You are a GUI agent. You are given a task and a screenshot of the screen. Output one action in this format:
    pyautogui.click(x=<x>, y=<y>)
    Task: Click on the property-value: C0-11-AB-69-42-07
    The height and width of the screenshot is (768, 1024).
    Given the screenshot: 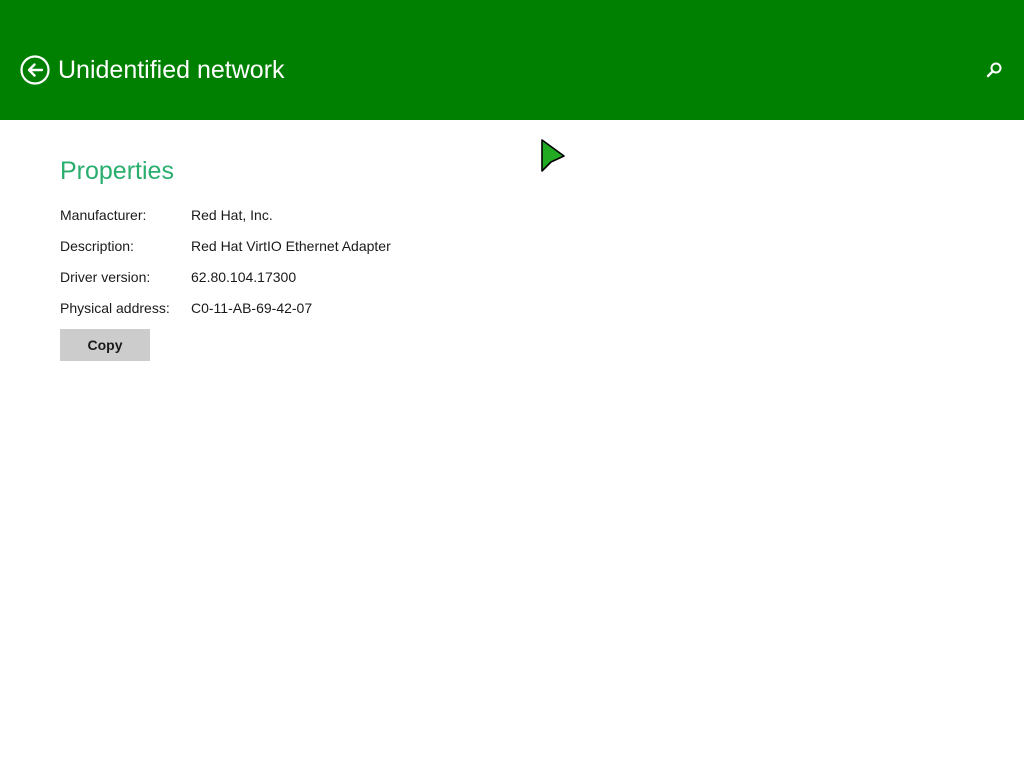 What is the action you would take?
    pyautogui.click(x=252, y=308)
    